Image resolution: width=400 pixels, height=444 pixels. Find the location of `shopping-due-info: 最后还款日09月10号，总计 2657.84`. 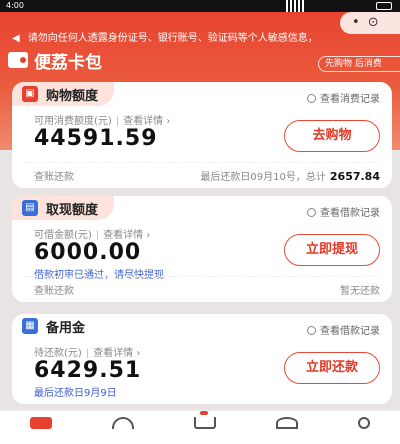

shopping-due-info: 最后还款日09月10号，总计 2657.84 is located at coordinates (290, 175).